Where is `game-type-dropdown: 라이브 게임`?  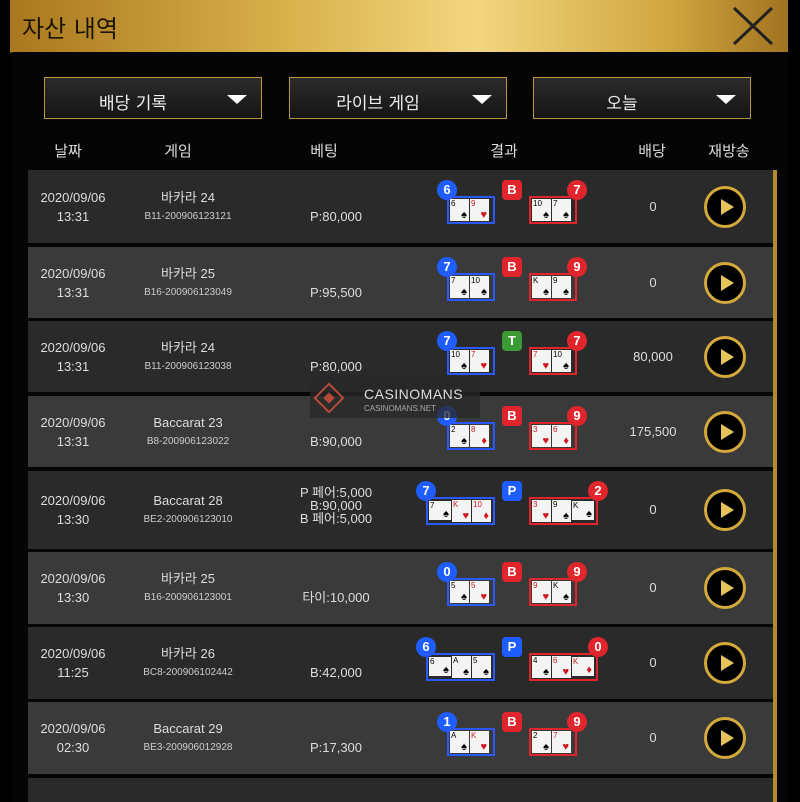 game-type-dropdown: 라이브 게임 is located at coordinates (398, 98).